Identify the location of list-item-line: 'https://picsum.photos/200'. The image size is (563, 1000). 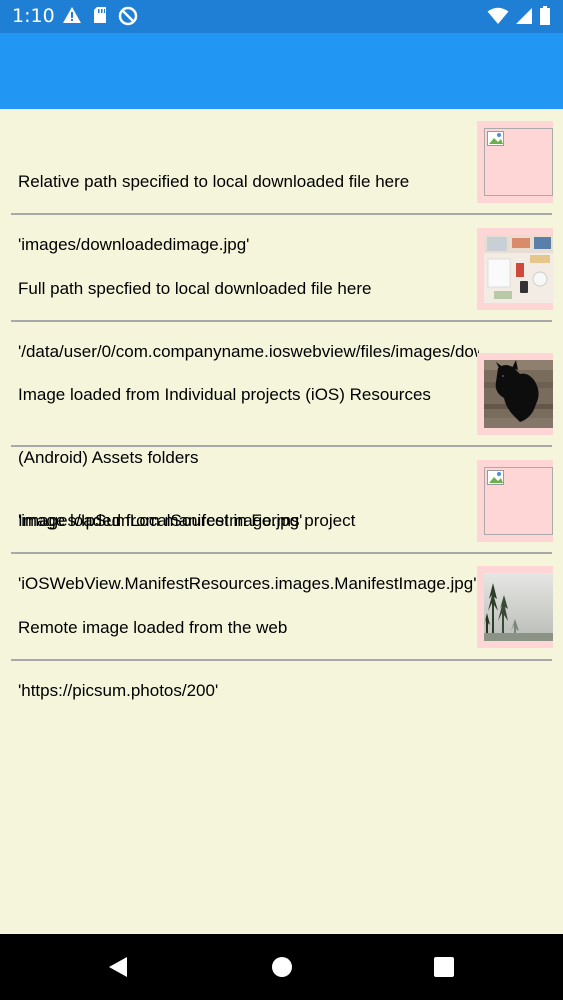
(118, 690).